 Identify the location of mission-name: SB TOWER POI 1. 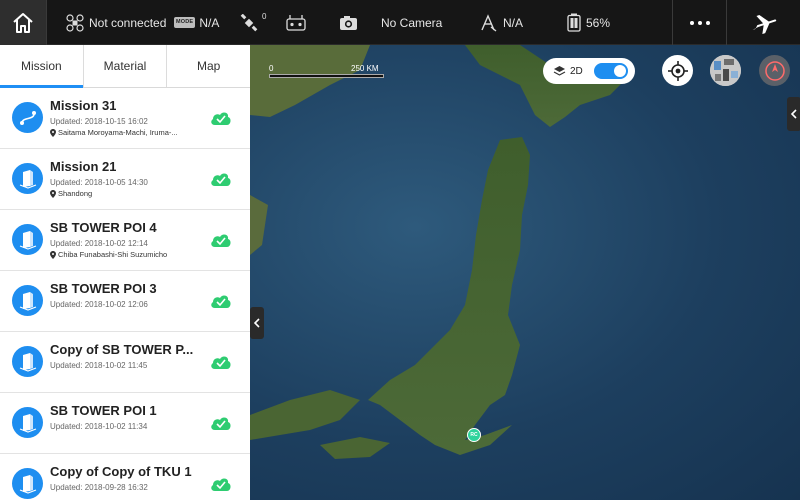
(103, 410).